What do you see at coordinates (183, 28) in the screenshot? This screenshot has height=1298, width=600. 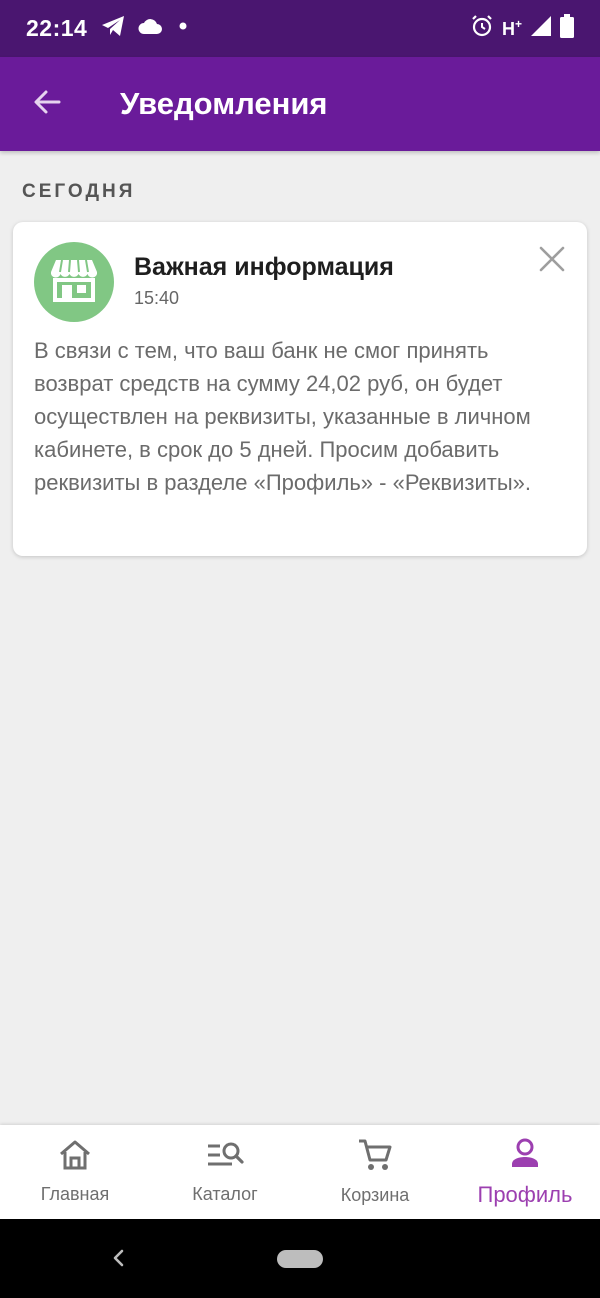 I see `dot-icon` at bounding box center [183, 28].